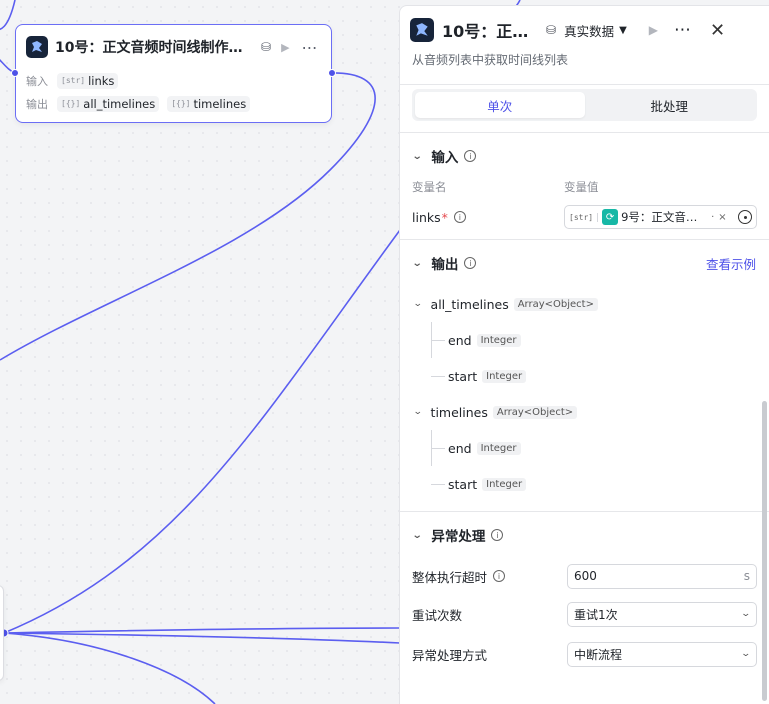 Image resolution: width=769 pixels, height=704 pixels. What do you see at coordinates (88, 80) in the screenshot?
I see `input-tag-links: [str] links` at bounding box center [88, 80].